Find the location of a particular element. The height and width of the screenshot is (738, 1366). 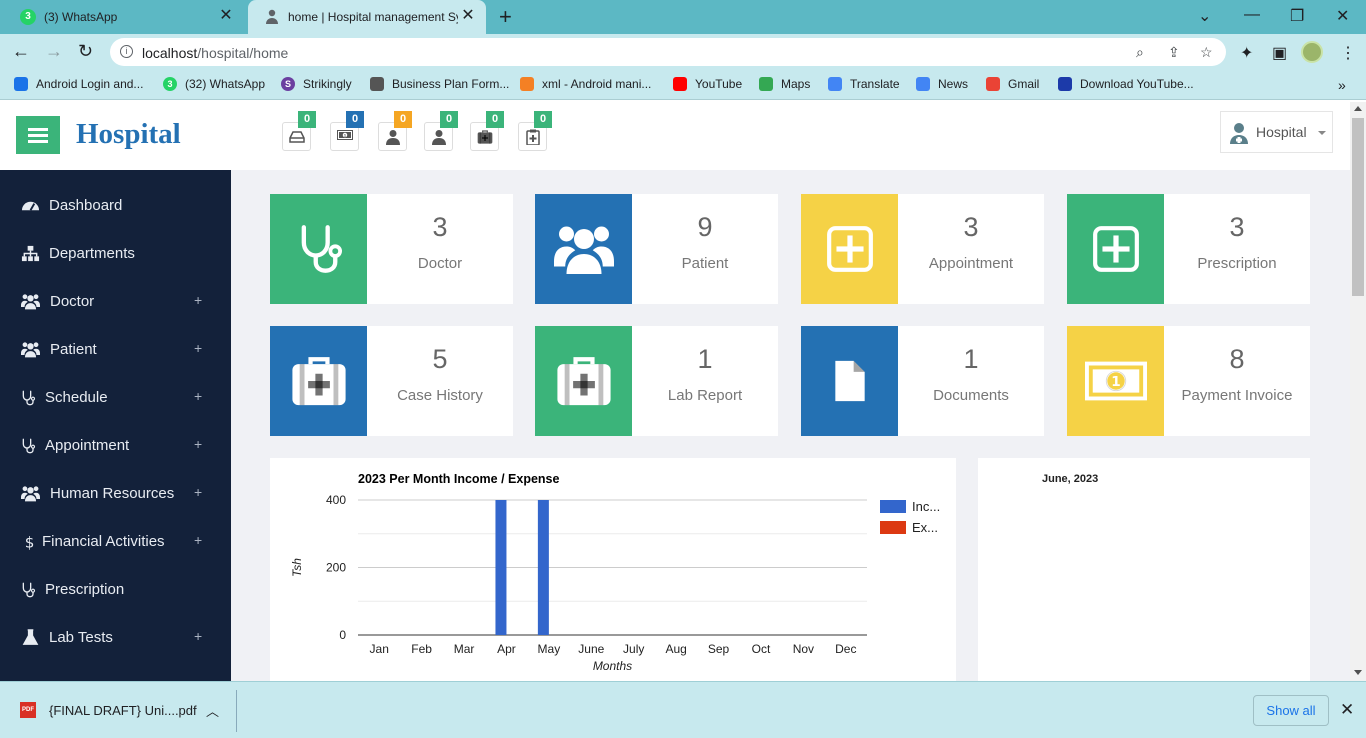

notification-medkit: 0 is located at coordinates (487, 131).